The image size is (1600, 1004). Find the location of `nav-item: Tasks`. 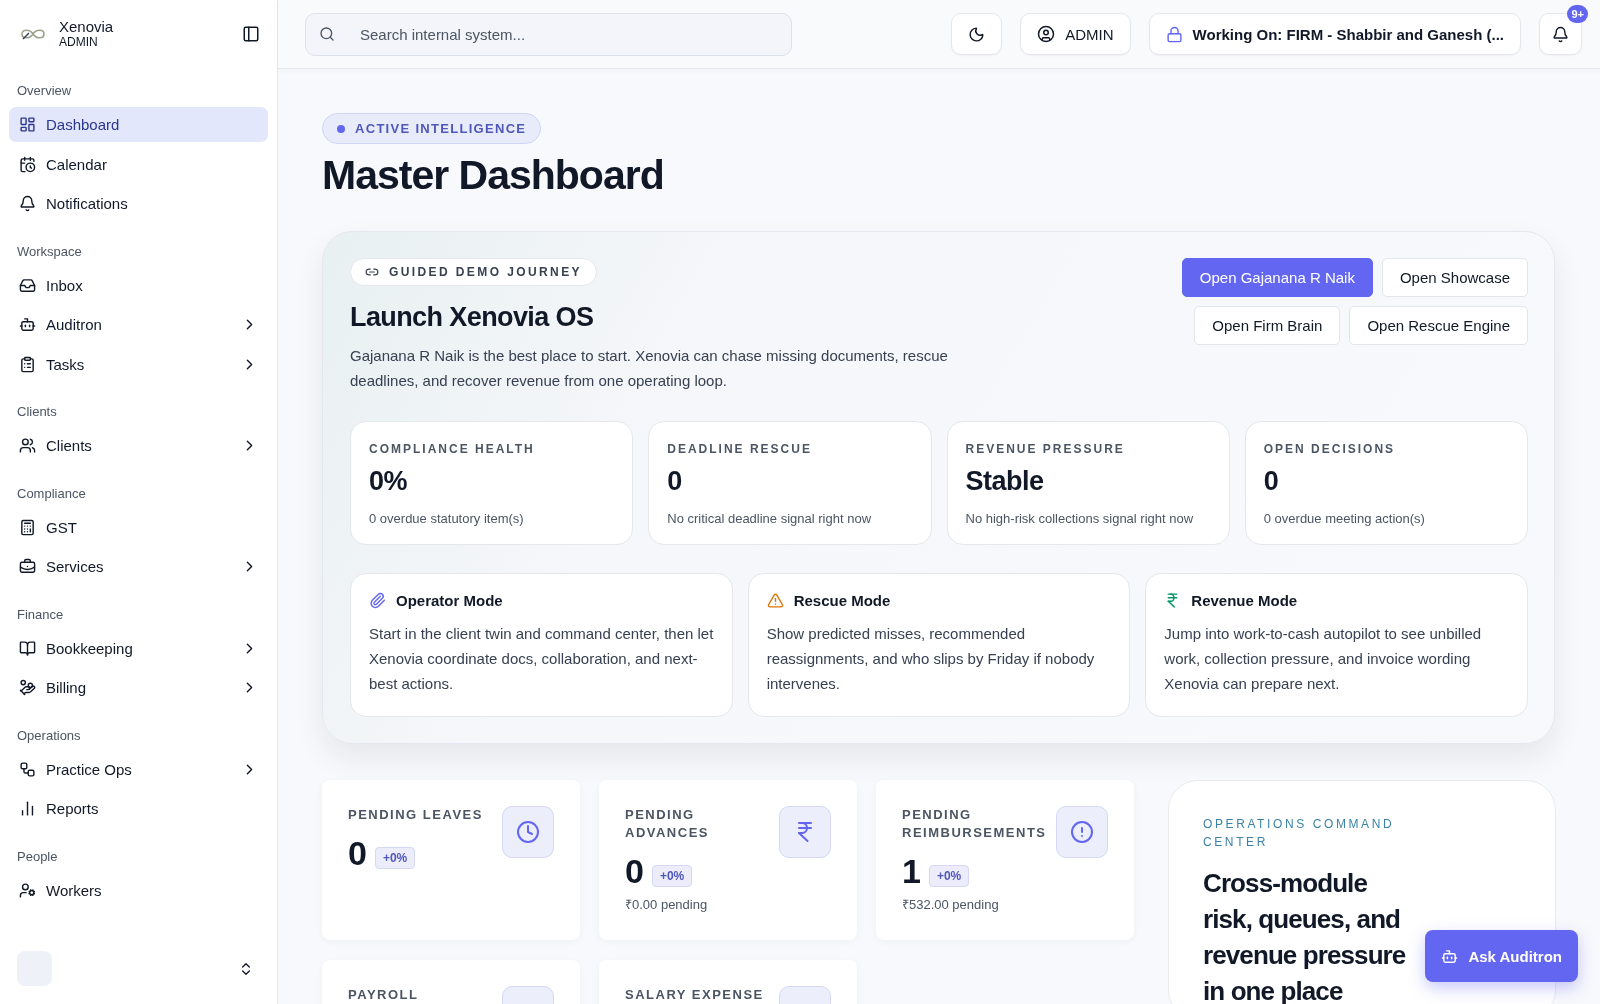

nav-item: Tasks is located at coordinates (138, 364).